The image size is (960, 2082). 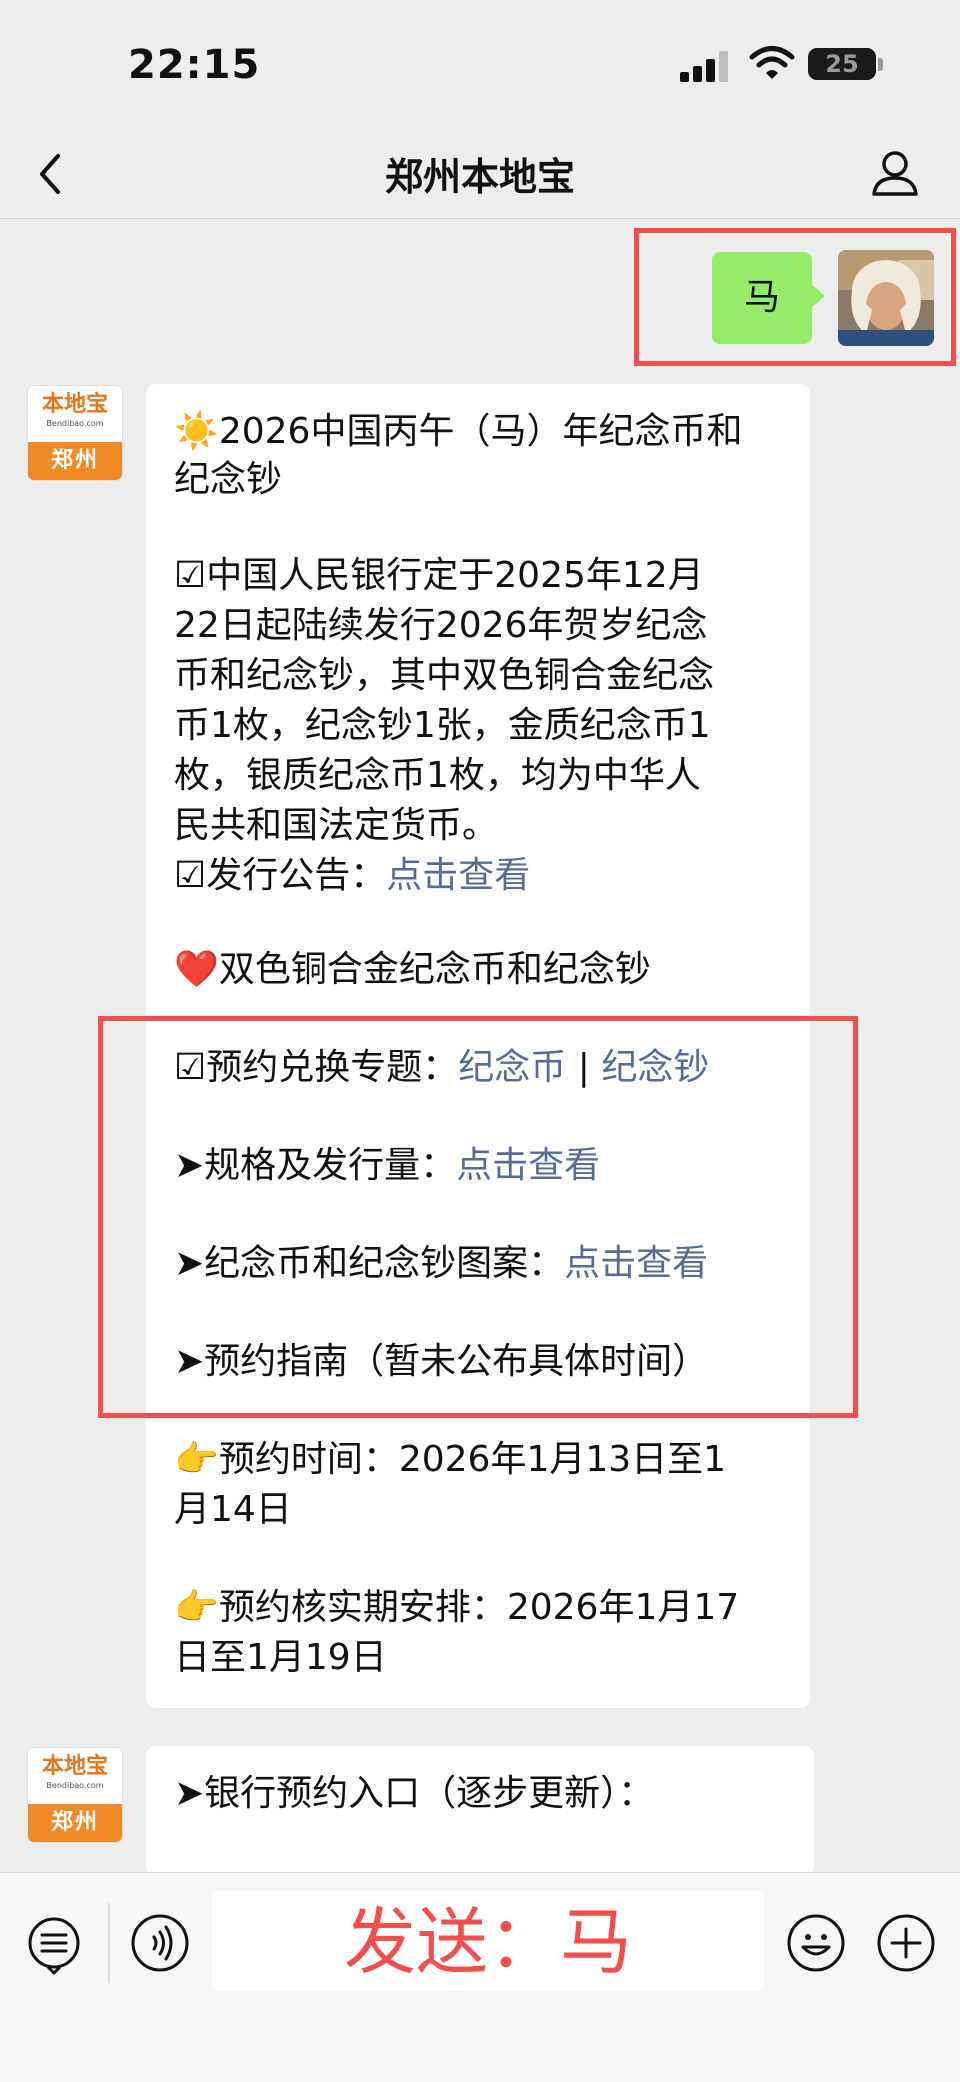 I want to click on paragraph-line: 币1枚，纪念钞1张，金质纪念币1, so click(x=442, y=725).